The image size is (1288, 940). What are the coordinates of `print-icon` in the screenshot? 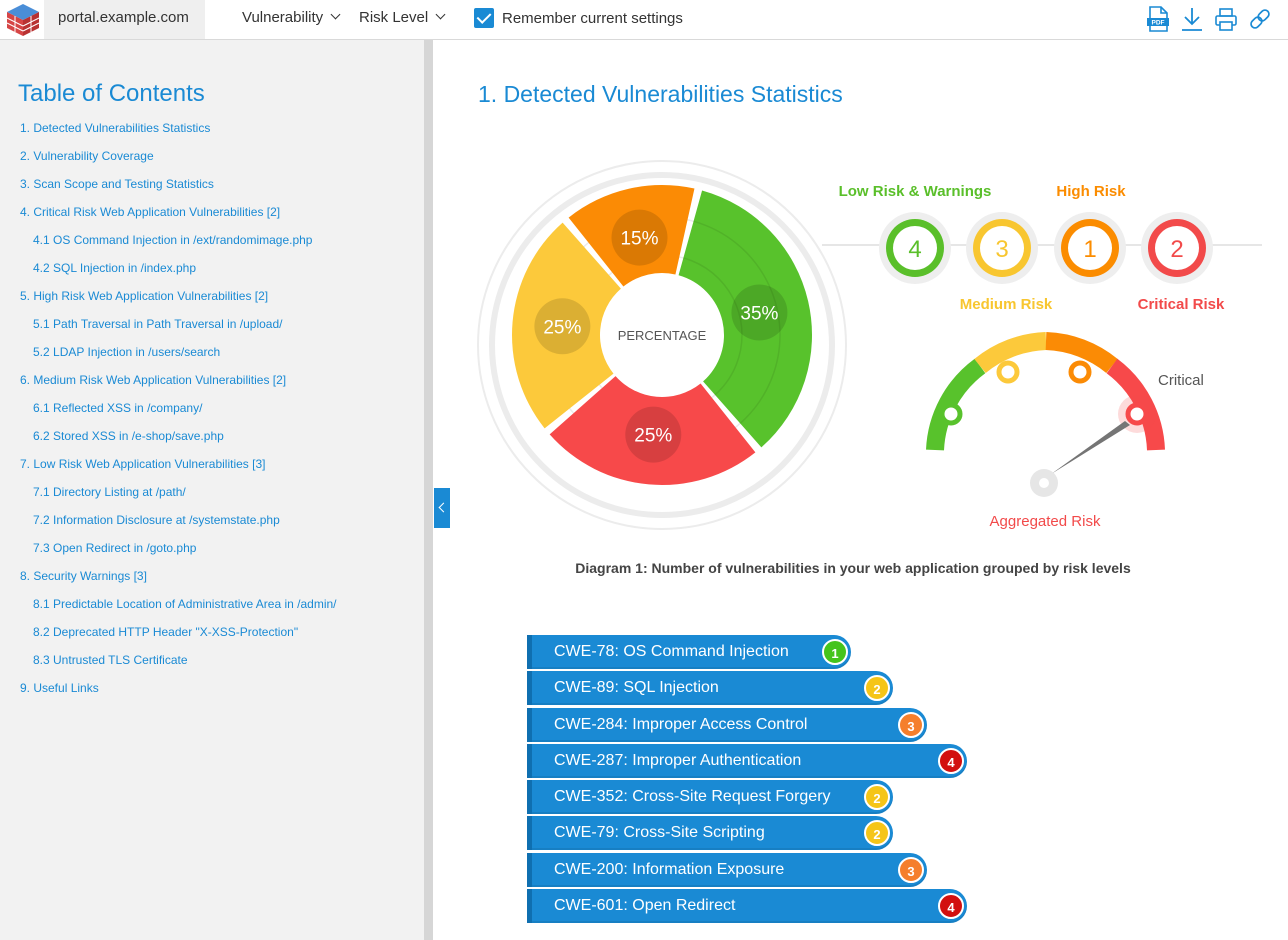 It's located at (1226, 19).